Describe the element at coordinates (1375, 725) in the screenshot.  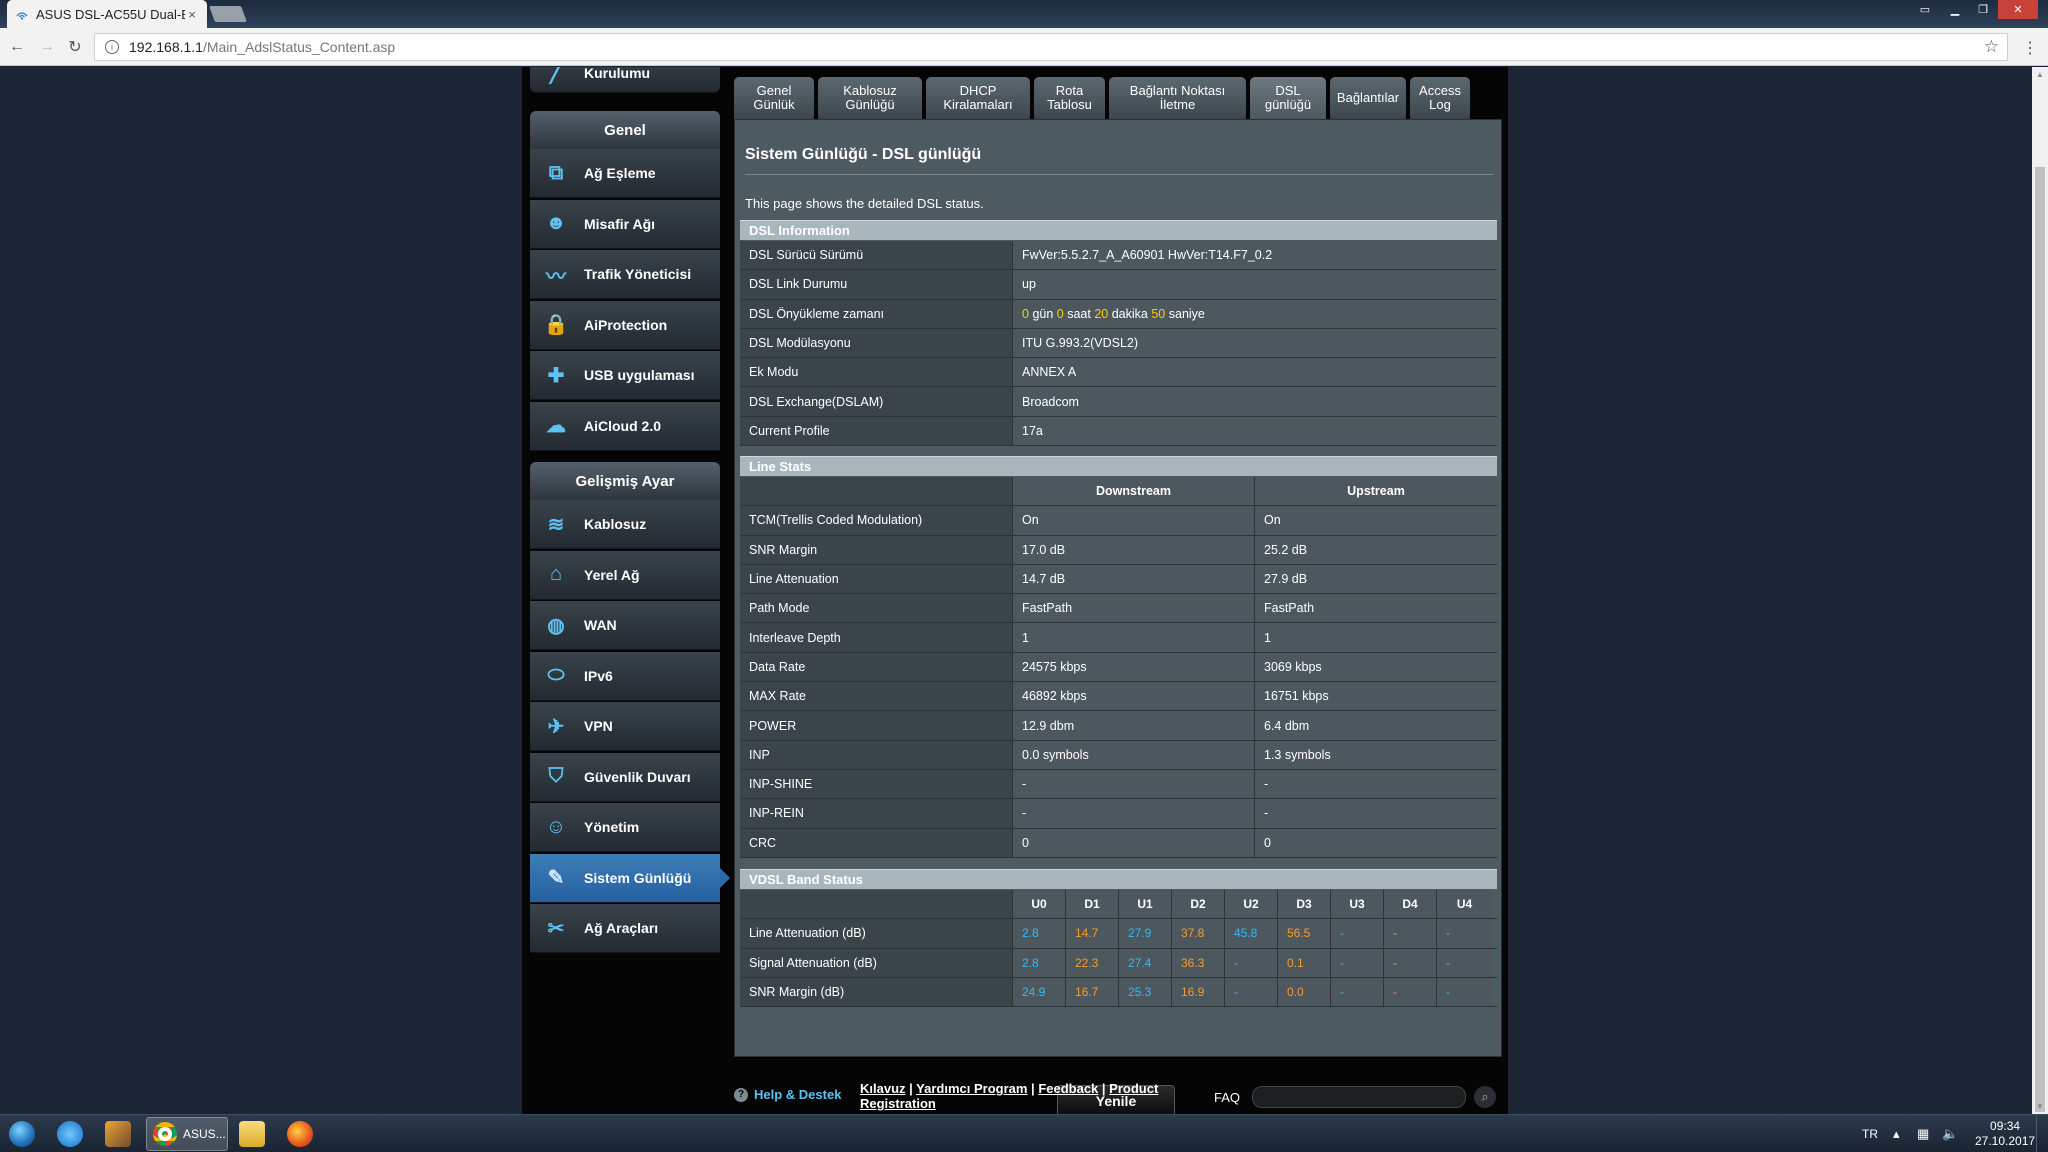
I see `upstream-value: 6.4 dbm` at that location.